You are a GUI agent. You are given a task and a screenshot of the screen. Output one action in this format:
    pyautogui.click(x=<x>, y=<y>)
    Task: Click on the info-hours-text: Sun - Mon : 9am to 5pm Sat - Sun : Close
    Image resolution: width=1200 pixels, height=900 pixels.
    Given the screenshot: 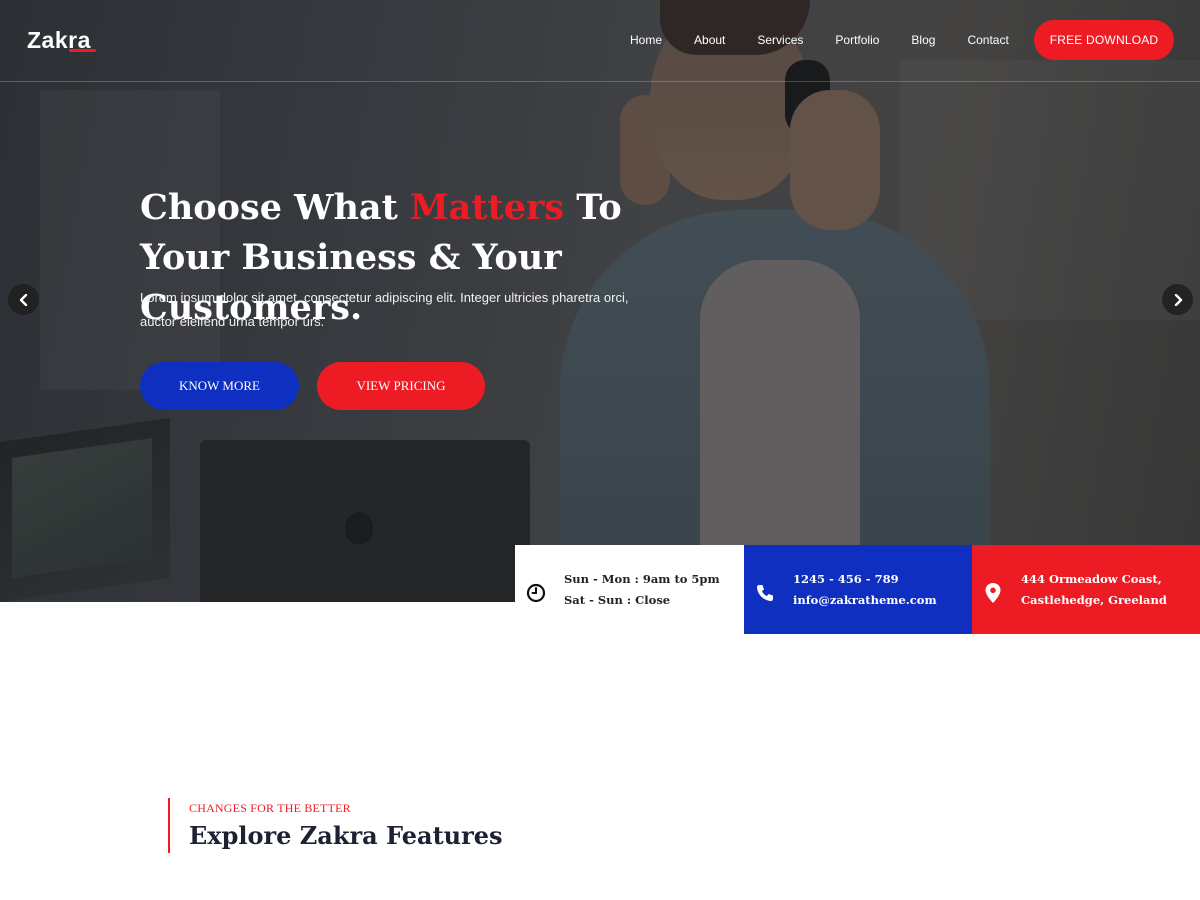 What is the action you would take?
    pyautogui.click(x=642, y=590)
    